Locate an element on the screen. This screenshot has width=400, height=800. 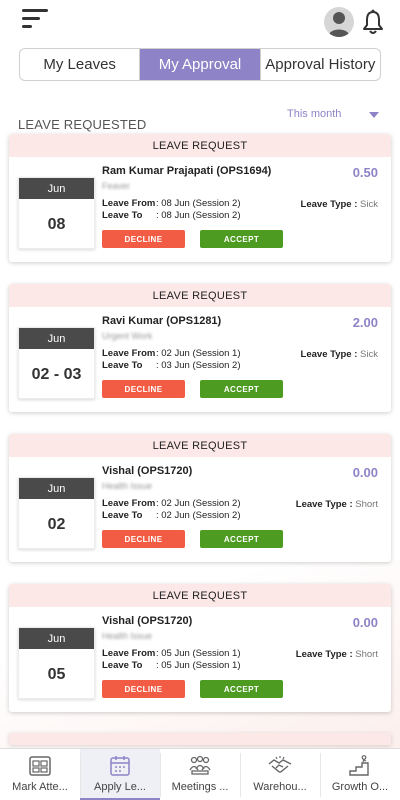
handshake-icon is located at coordinates (280, 764).